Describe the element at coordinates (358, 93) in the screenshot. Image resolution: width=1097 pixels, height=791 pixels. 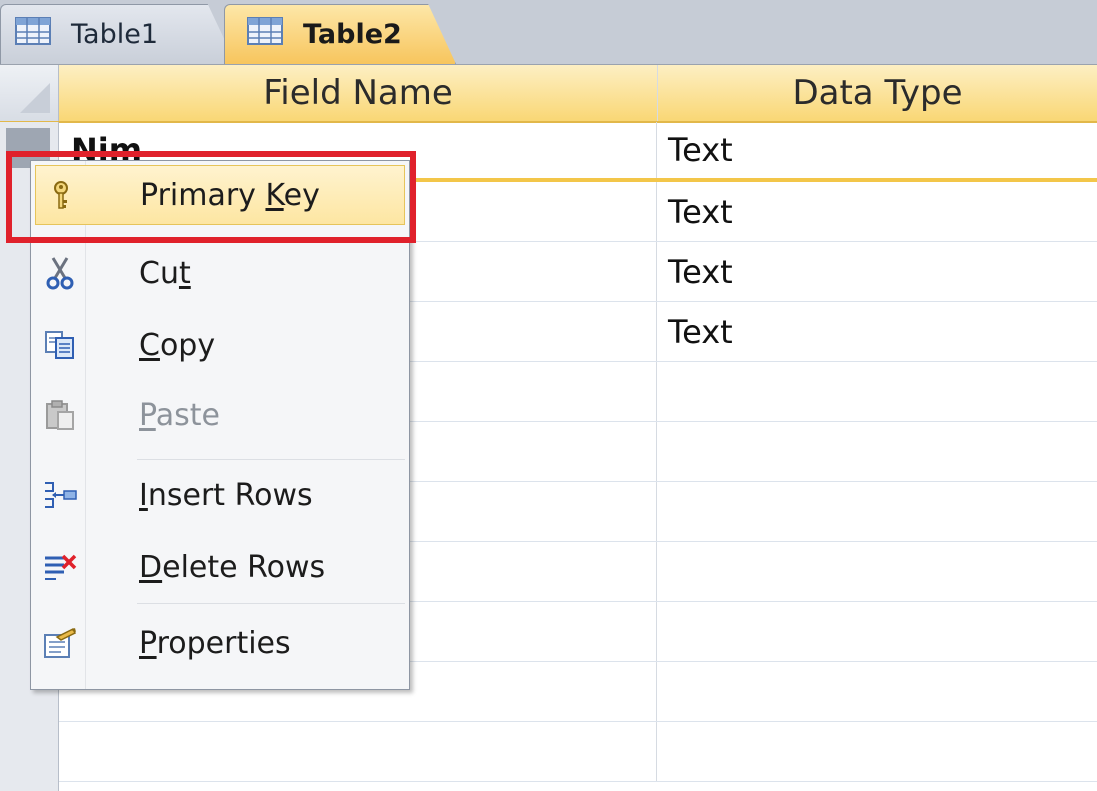
I see `column-header-field-name: Field Name` at that location.